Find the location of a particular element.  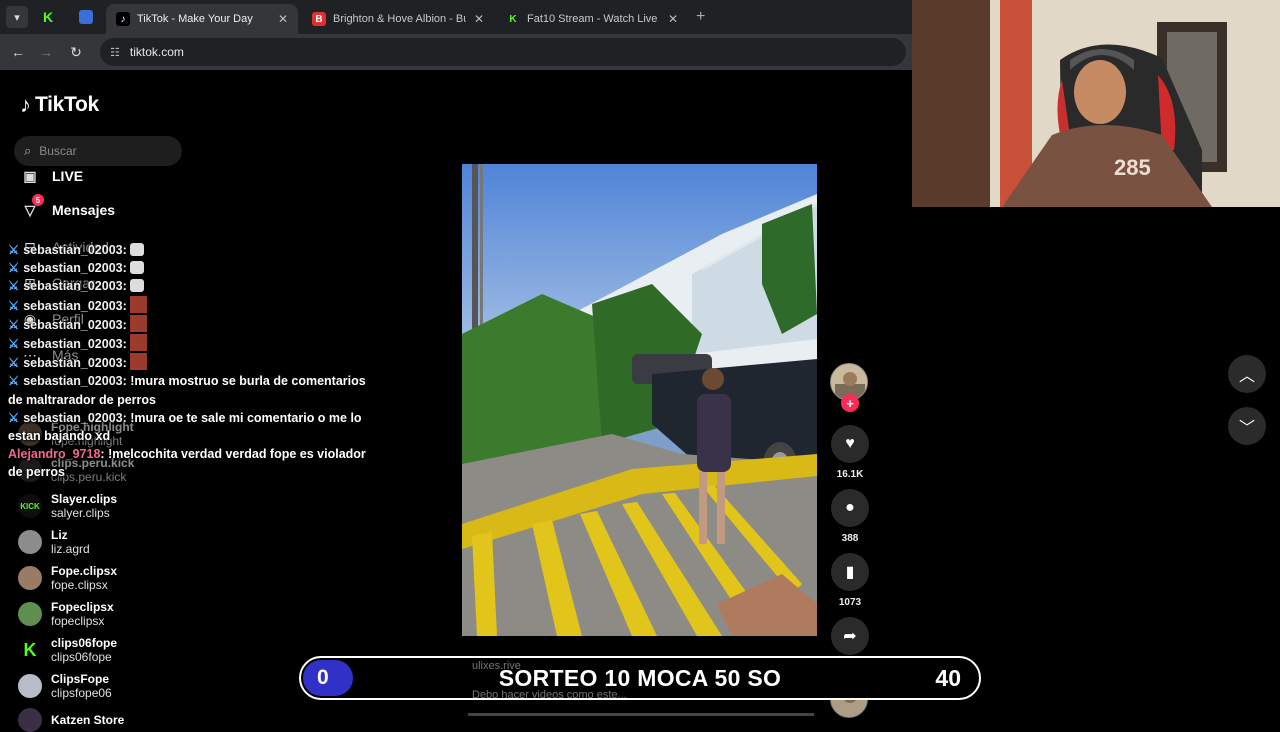

heart-icon: ♥ is located at coordinates (850, 444).